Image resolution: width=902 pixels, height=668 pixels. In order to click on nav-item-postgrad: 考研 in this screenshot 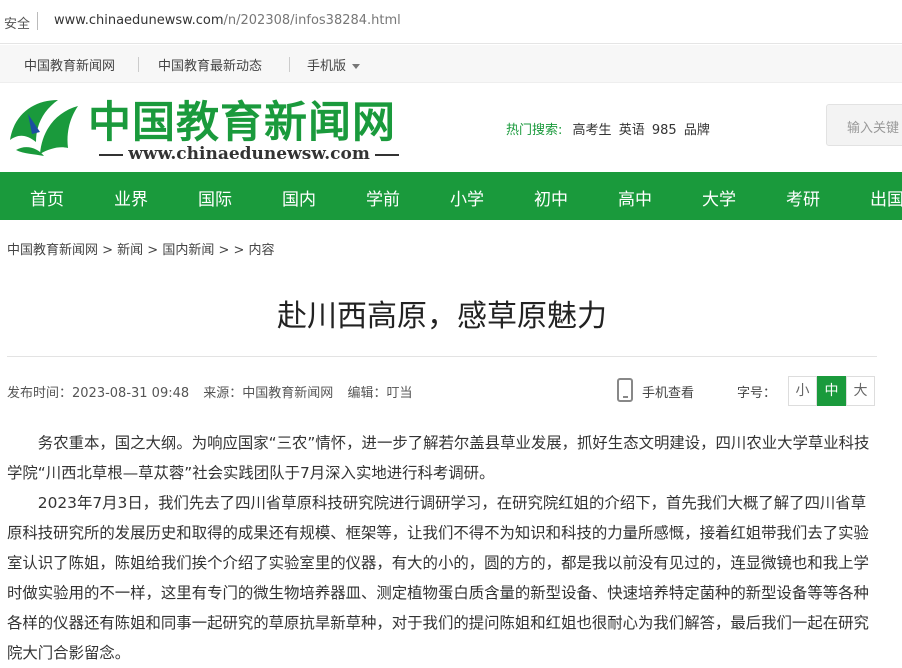, I will do `click(803, 197)`.